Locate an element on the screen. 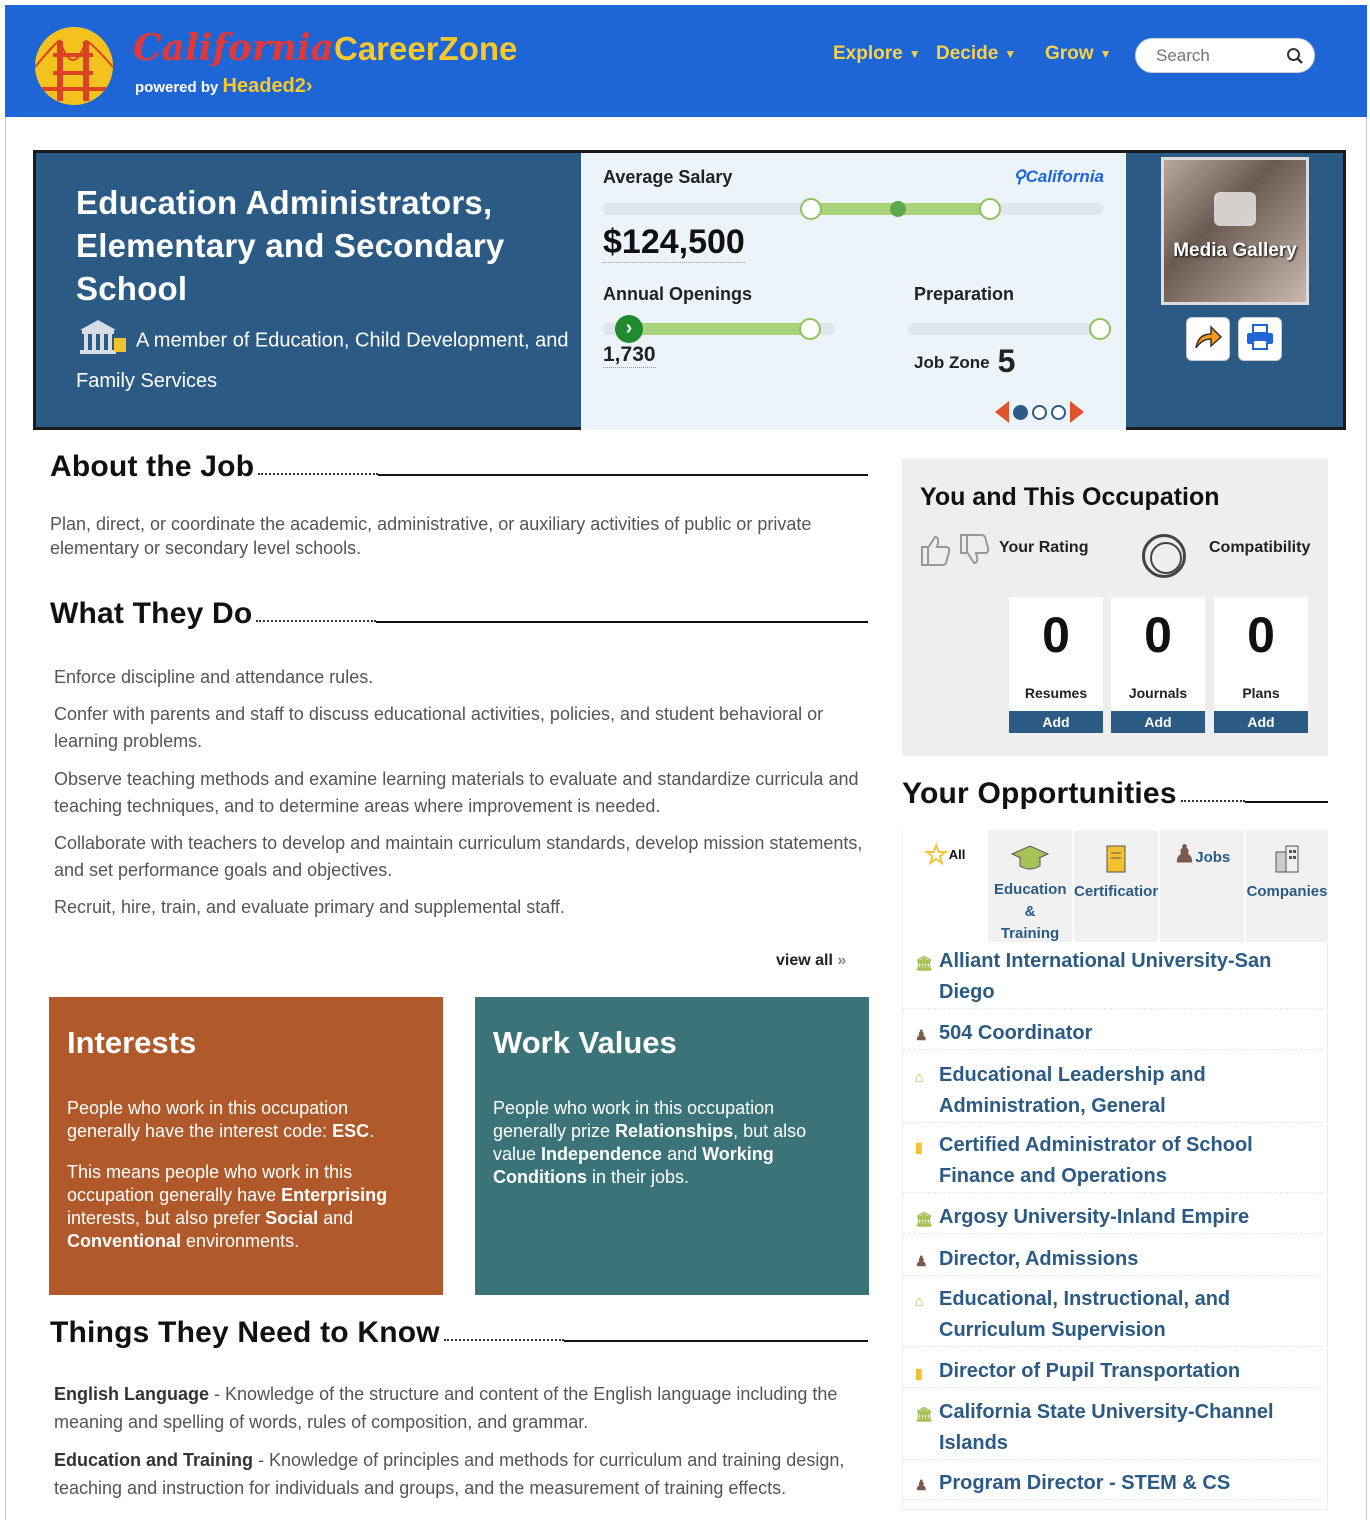  search-icon is located at coordinates (1295, 58).